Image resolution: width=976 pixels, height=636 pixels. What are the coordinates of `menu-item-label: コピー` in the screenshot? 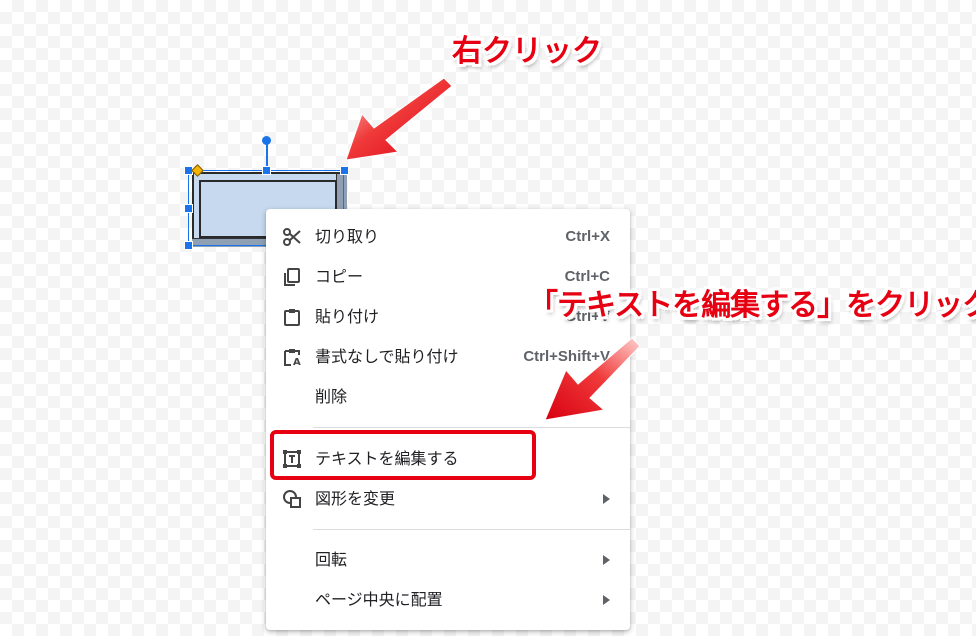 It's located at (339, 276).